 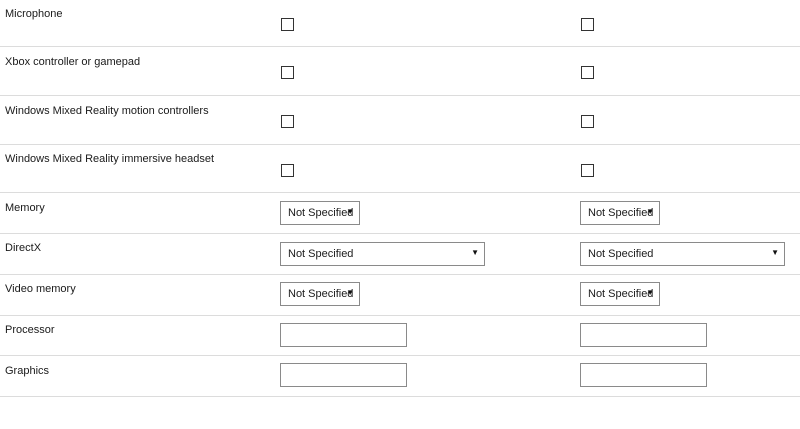 I want to click on directx-select-left: Not Specified ▼, so click(x=382, y=254).